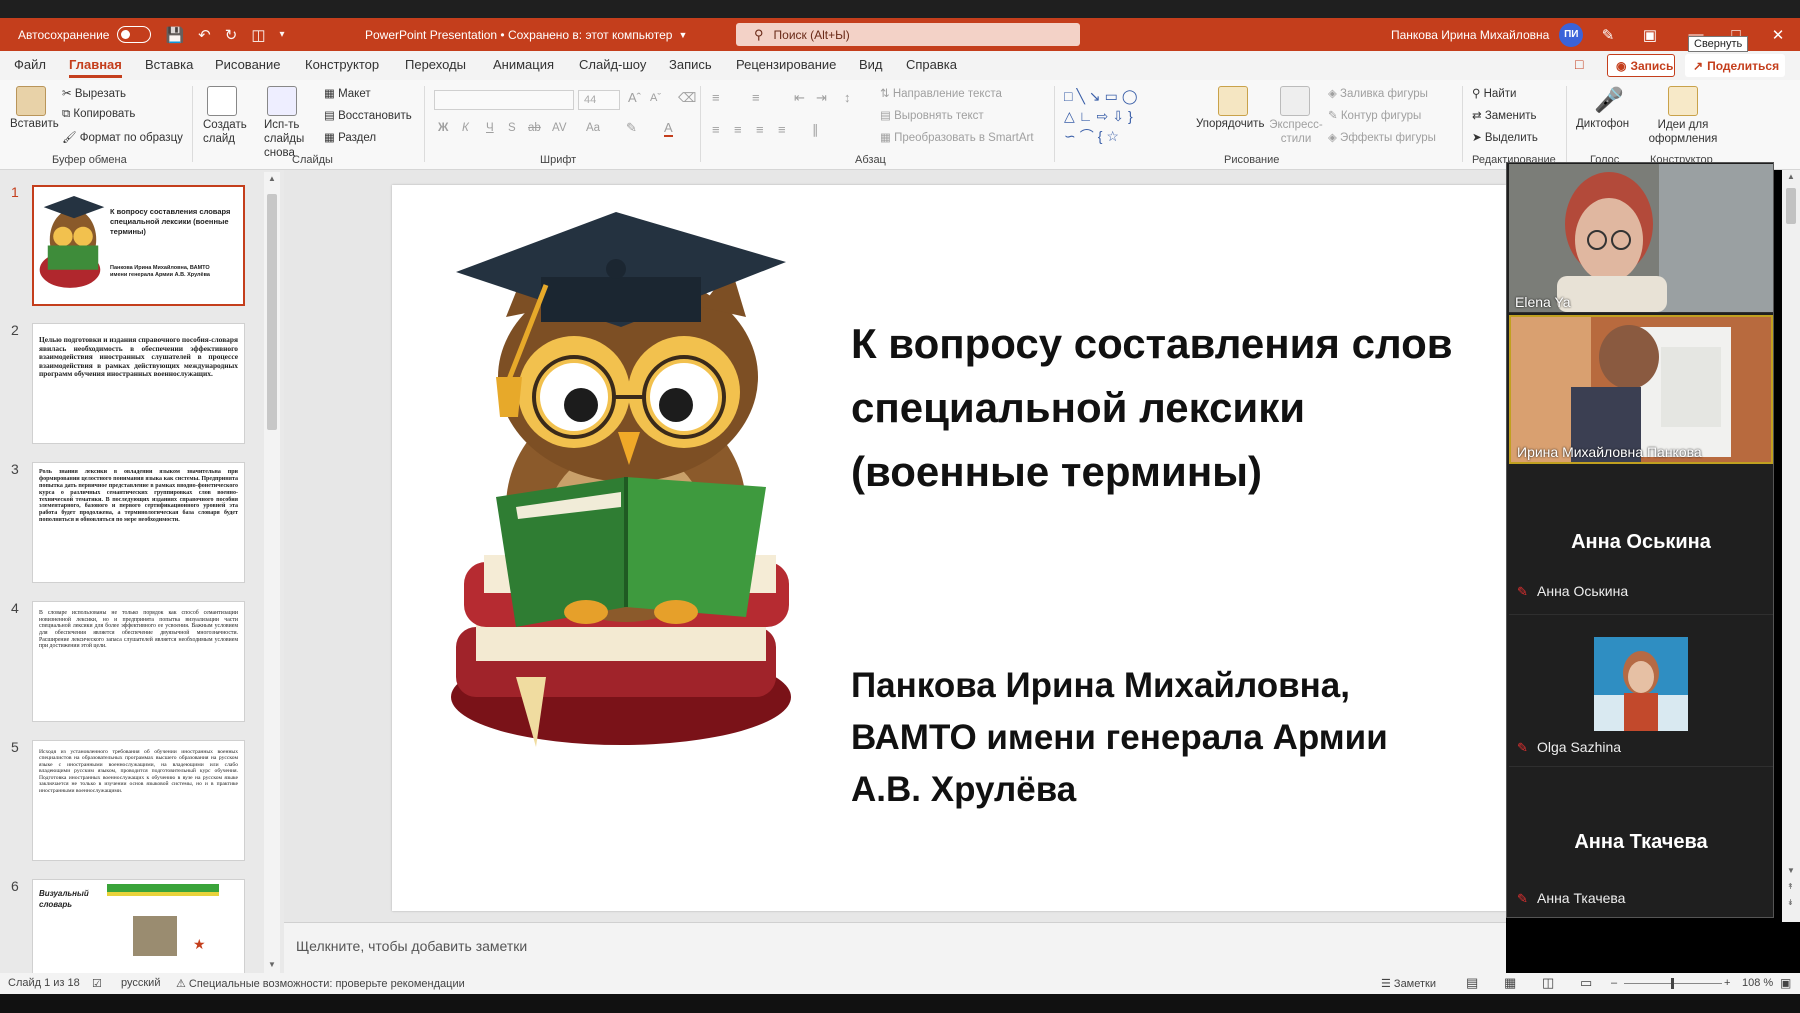 The image size is (1800, 1013). I want to click on case-icon: Aa, so click(593, 128).